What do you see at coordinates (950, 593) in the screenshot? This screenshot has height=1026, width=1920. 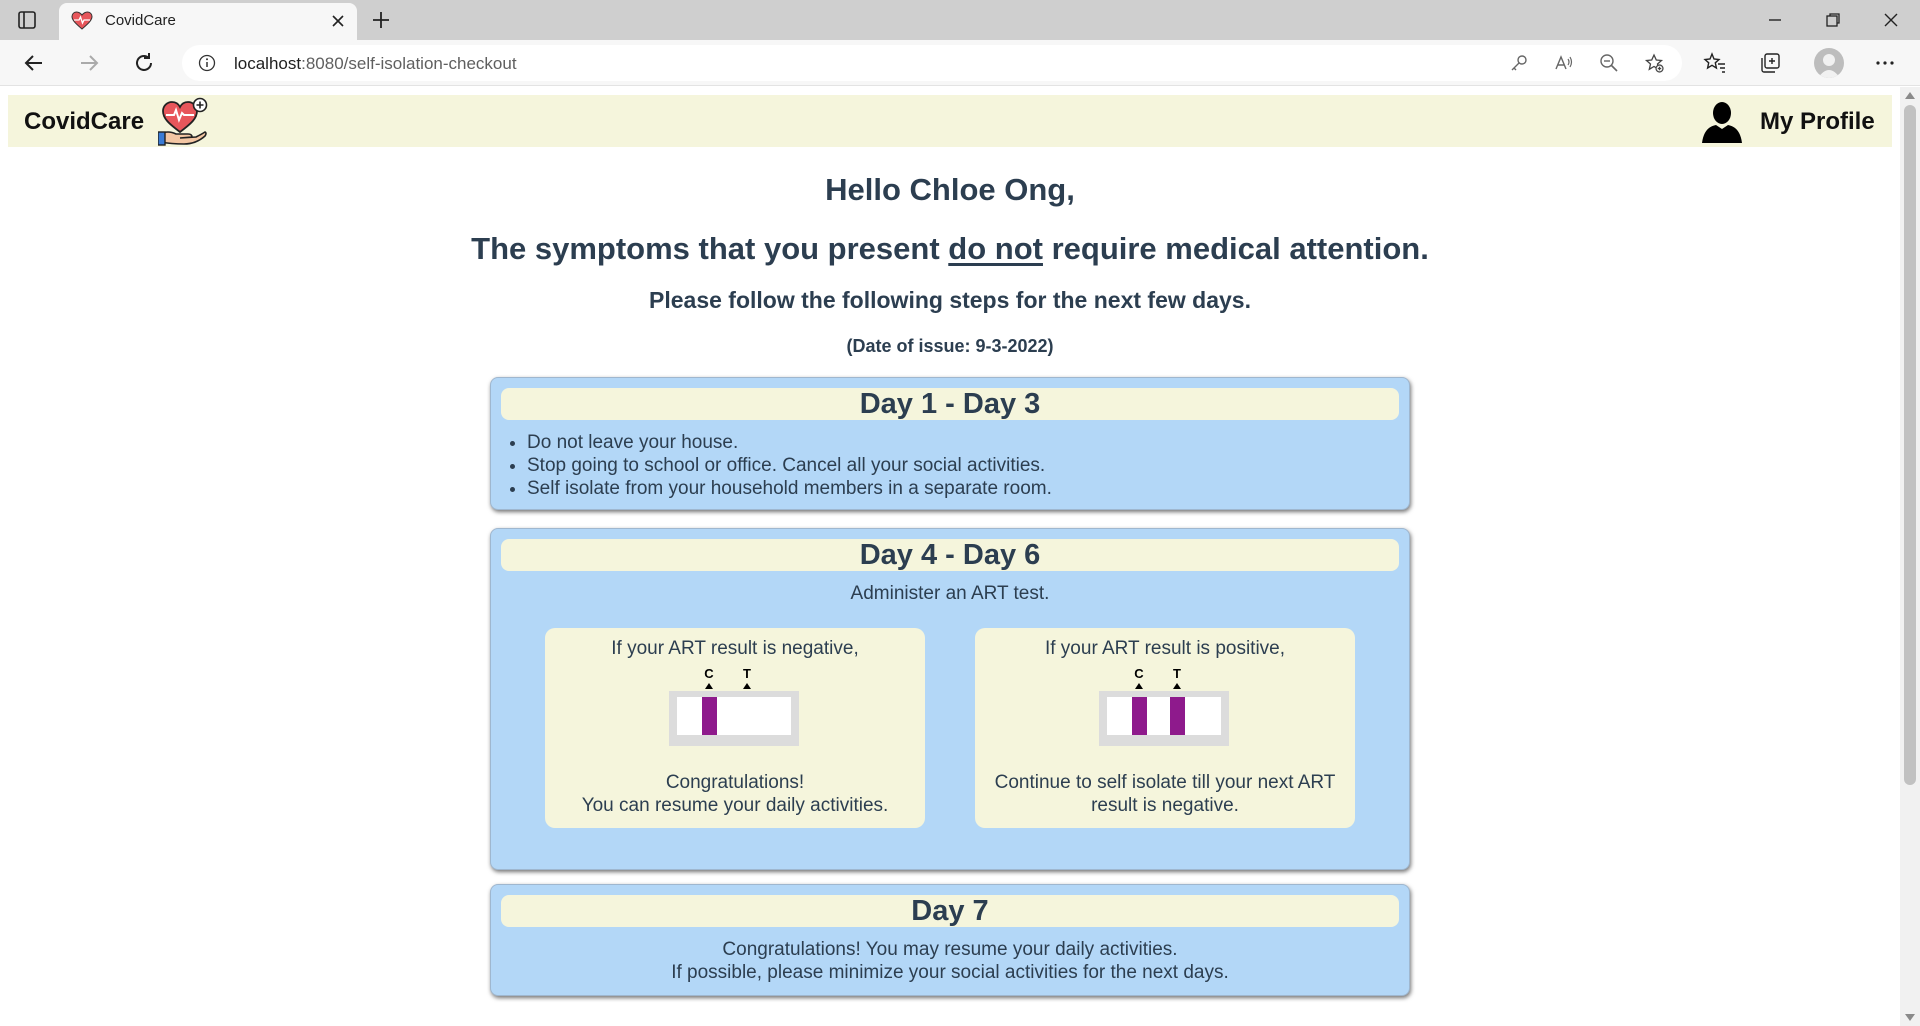 I see `art-instruction: Administer an ART test.` at bounding box center [950, 593].